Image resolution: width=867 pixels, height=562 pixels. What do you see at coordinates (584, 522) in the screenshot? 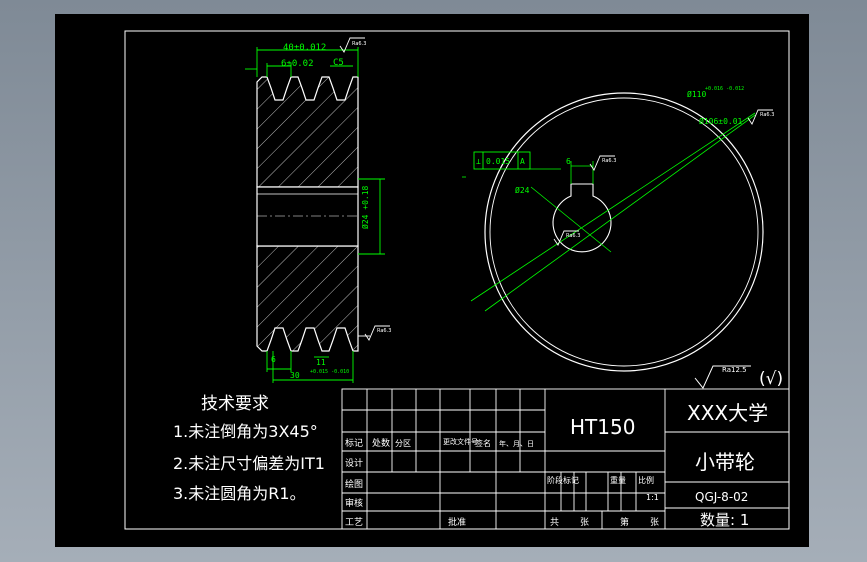
I see `sheets-unit: 张` at bounding box center [584, 522].